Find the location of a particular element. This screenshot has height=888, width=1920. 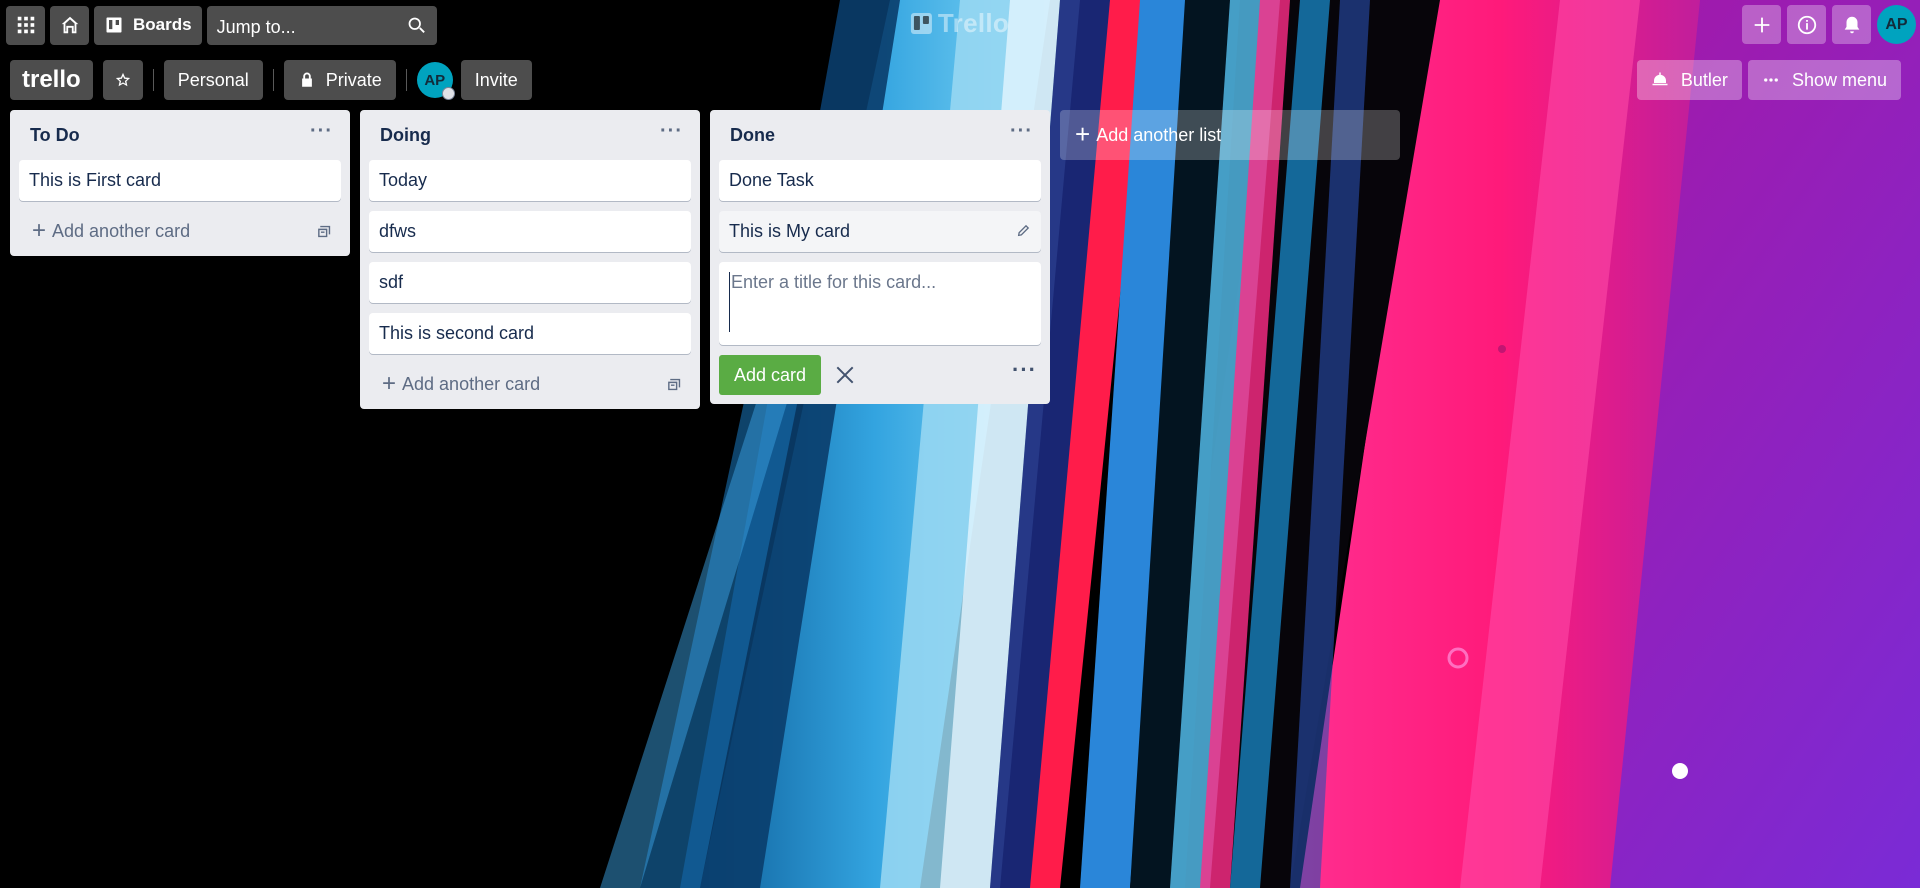

search-icon is located at coordinates (416, 25).